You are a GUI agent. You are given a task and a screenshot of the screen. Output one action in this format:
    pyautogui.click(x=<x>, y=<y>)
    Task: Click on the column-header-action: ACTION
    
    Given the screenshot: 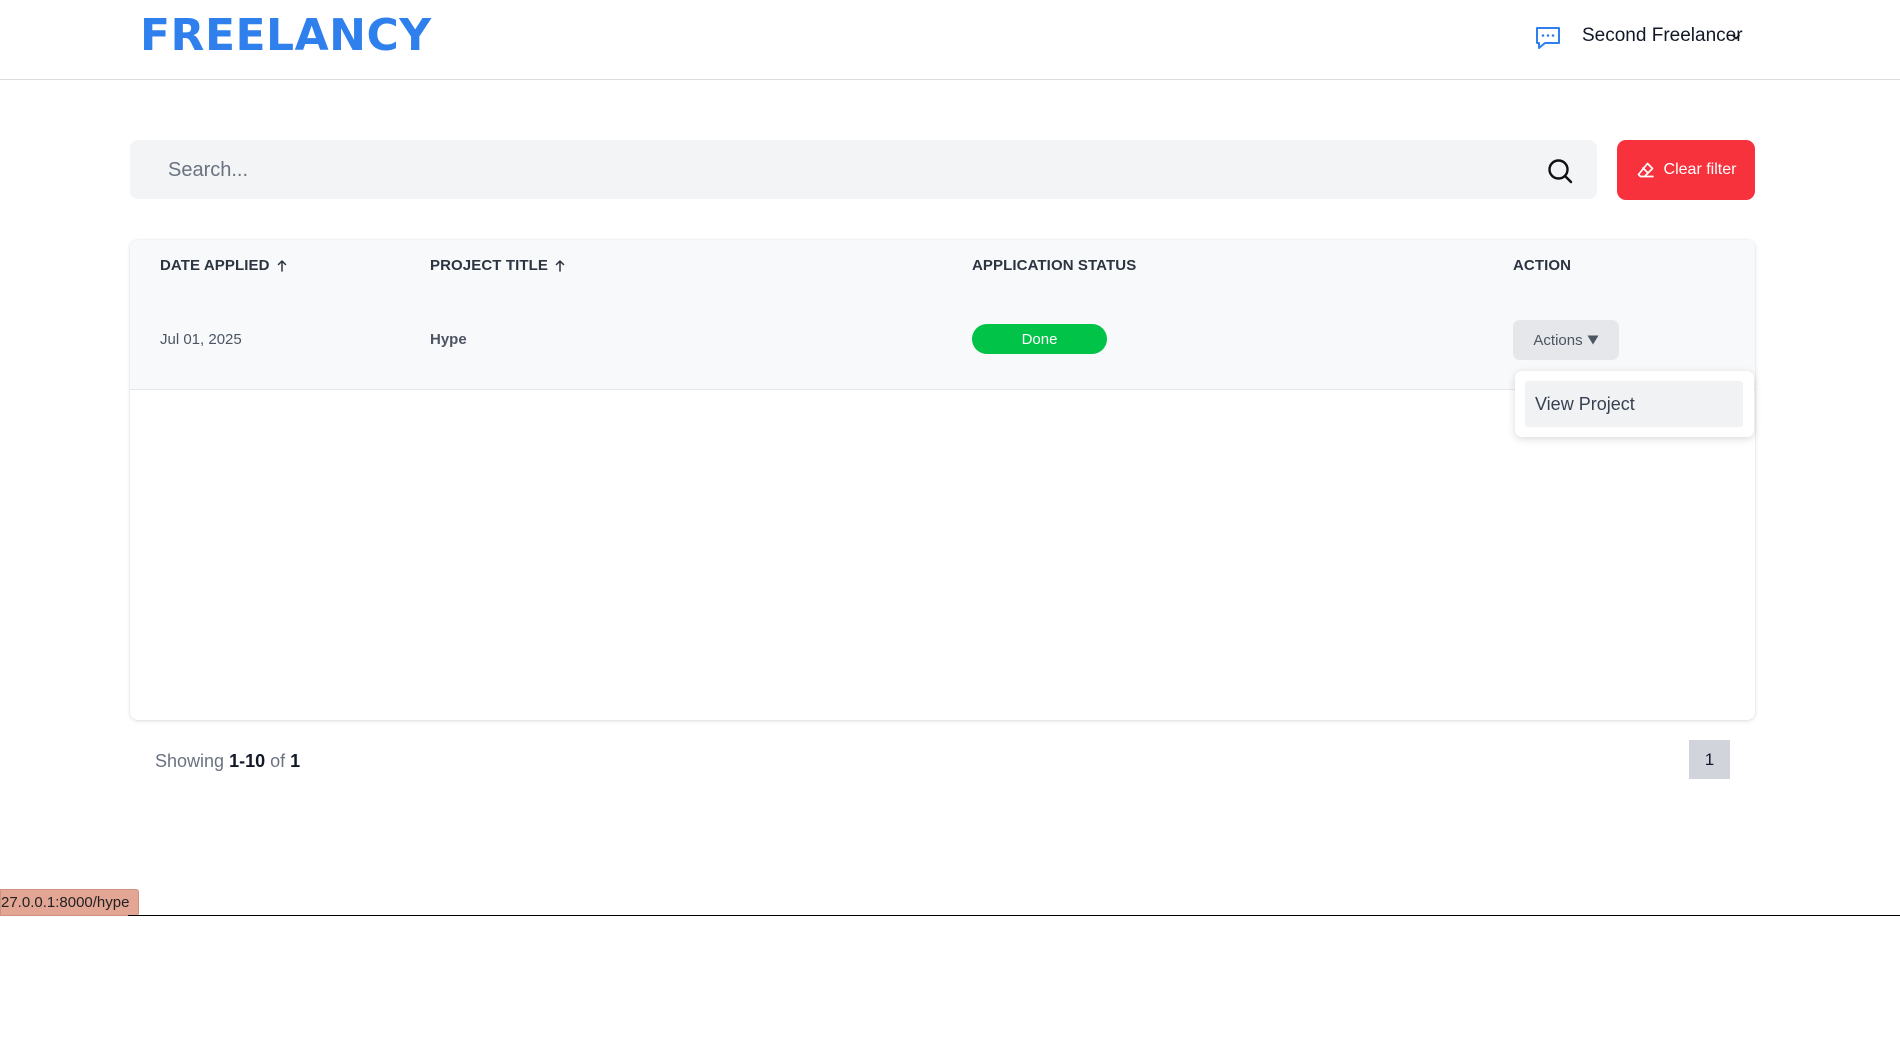 What is the action you would take?
    pyautogui.click(x=1542, y=265)
    